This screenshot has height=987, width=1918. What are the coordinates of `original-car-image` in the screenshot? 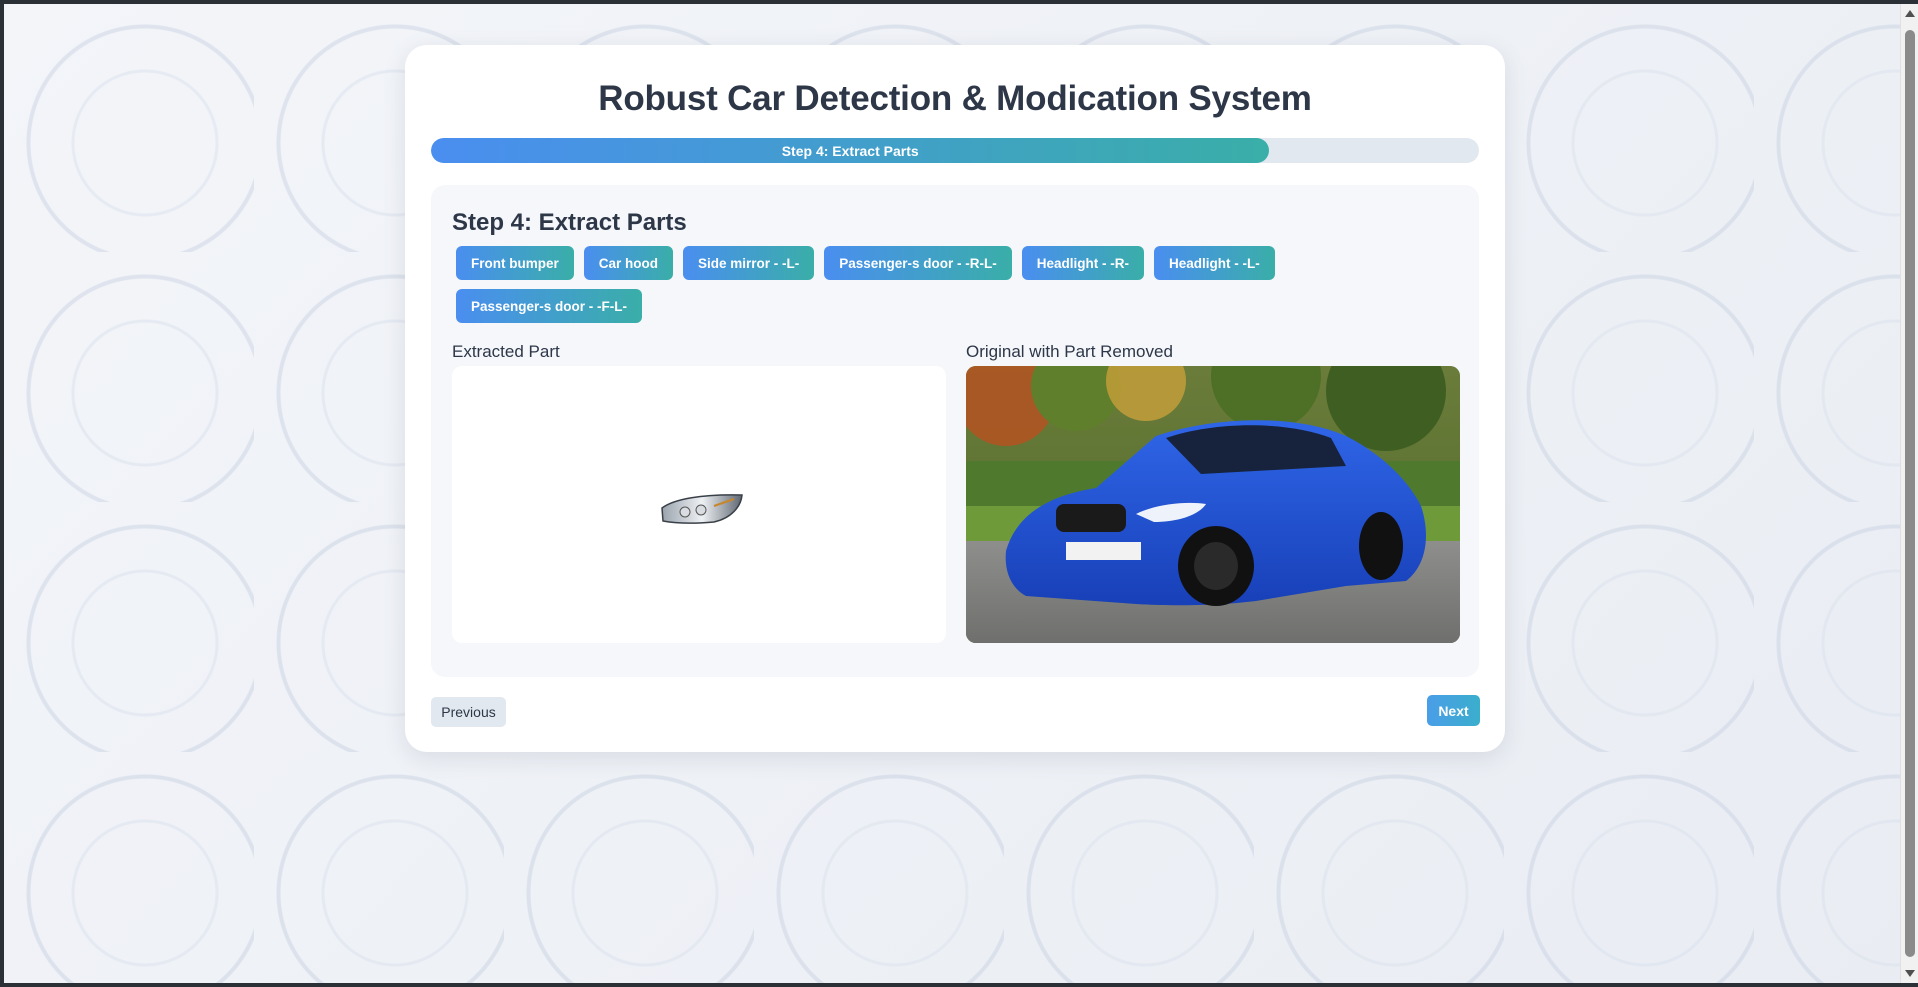 It's located at (1213, 504).